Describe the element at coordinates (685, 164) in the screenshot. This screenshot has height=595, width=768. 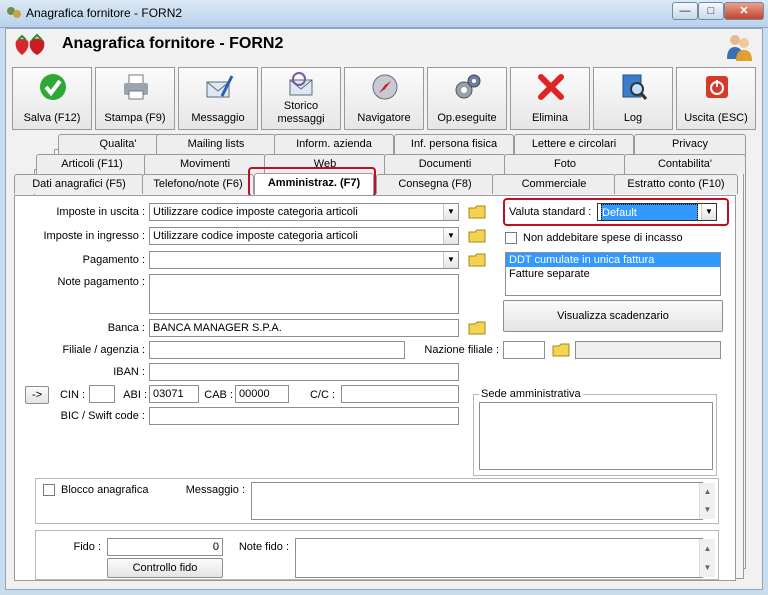
I see `tab-contabilita: Contabilita'` at that location.